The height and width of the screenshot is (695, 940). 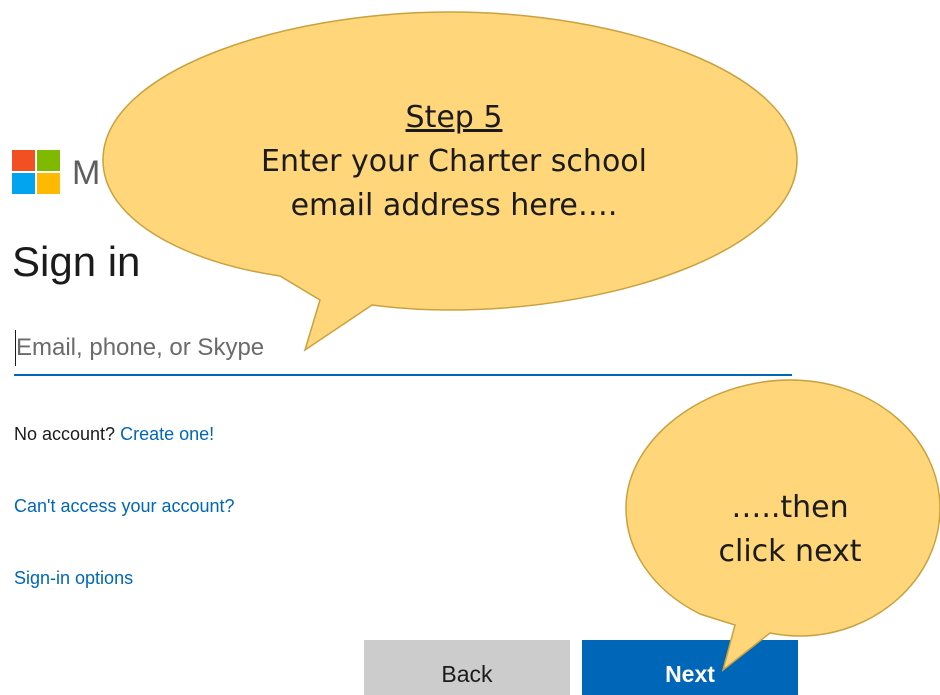 I want to click on step-line-2: email address here…., so click(x=454, y=205).